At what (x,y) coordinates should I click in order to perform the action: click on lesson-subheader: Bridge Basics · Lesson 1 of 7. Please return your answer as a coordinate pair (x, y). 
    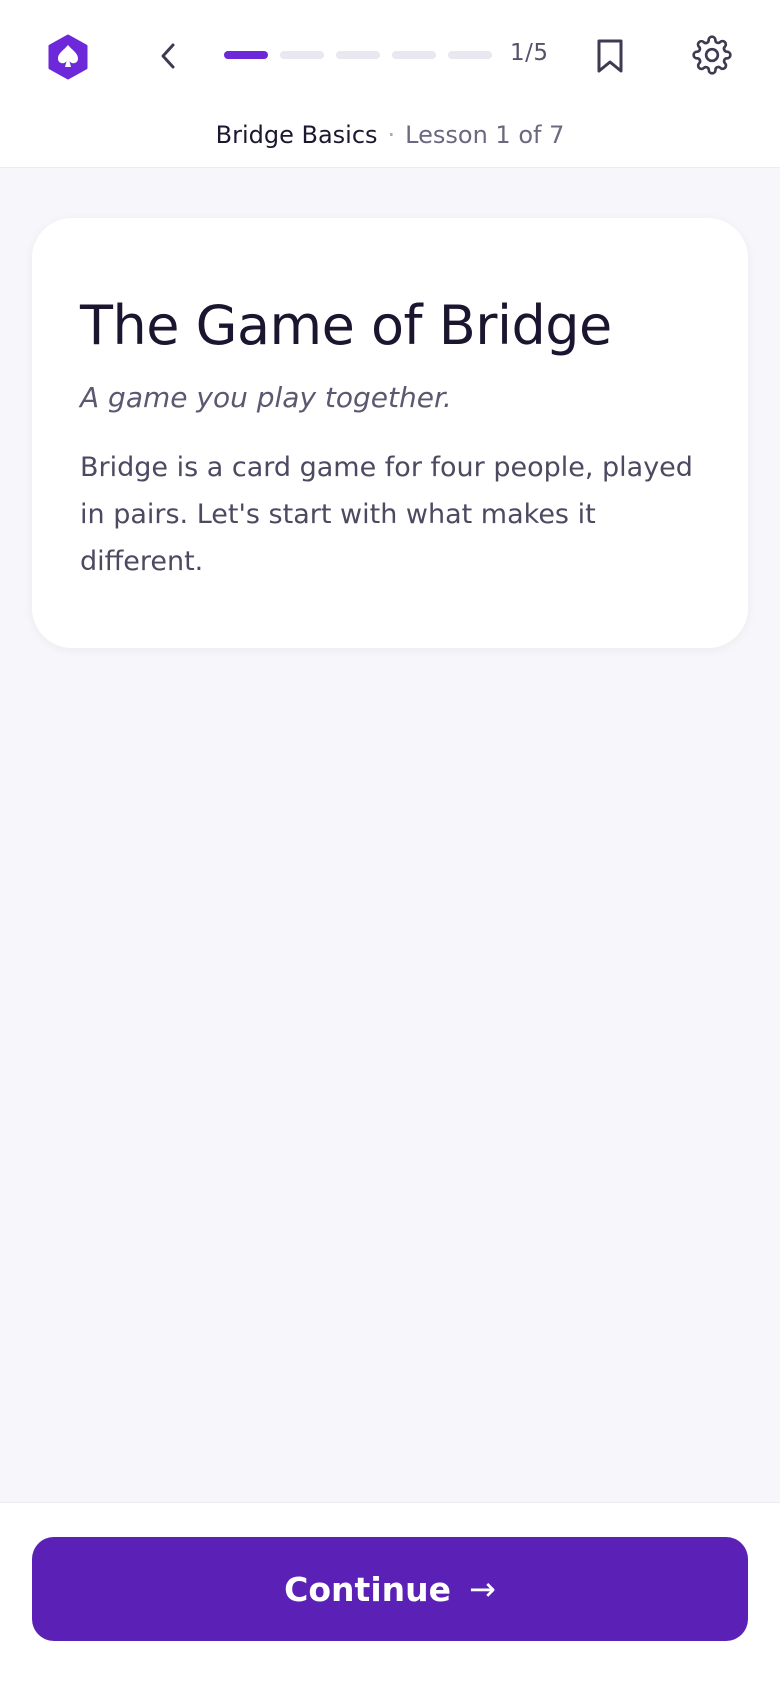
    Looking at the image, I should click on (390, 135).